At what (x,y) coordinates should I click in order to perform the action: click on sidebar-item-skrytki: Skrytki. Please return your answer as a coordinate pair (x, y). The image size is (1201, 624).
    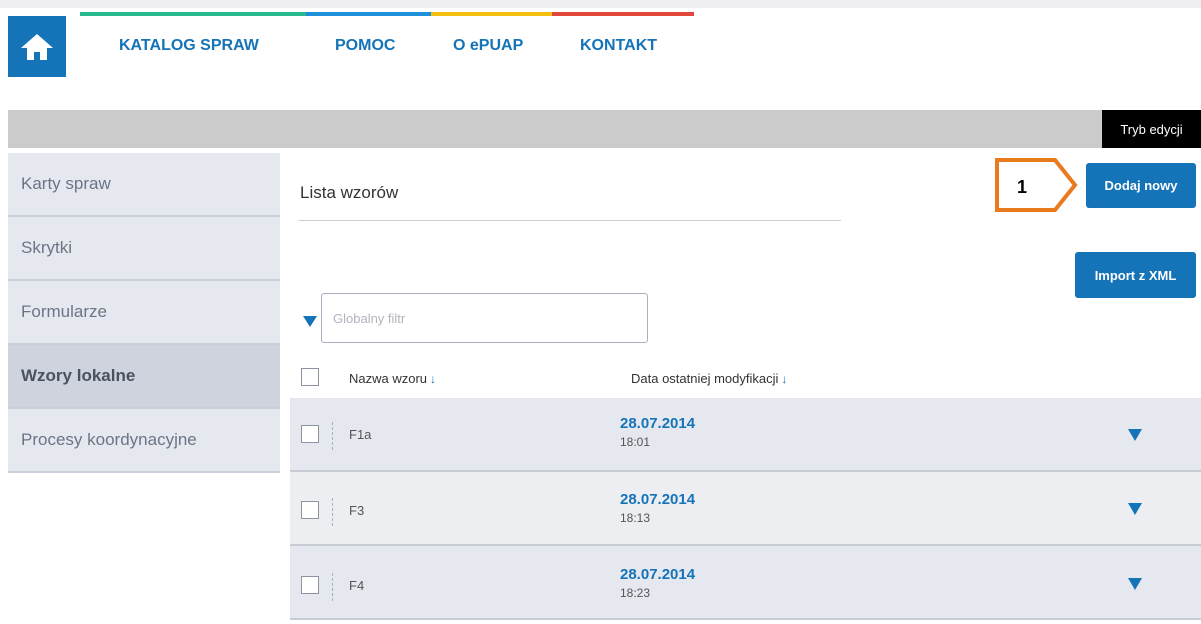
    Looking at the image, I should click on (144, 249).